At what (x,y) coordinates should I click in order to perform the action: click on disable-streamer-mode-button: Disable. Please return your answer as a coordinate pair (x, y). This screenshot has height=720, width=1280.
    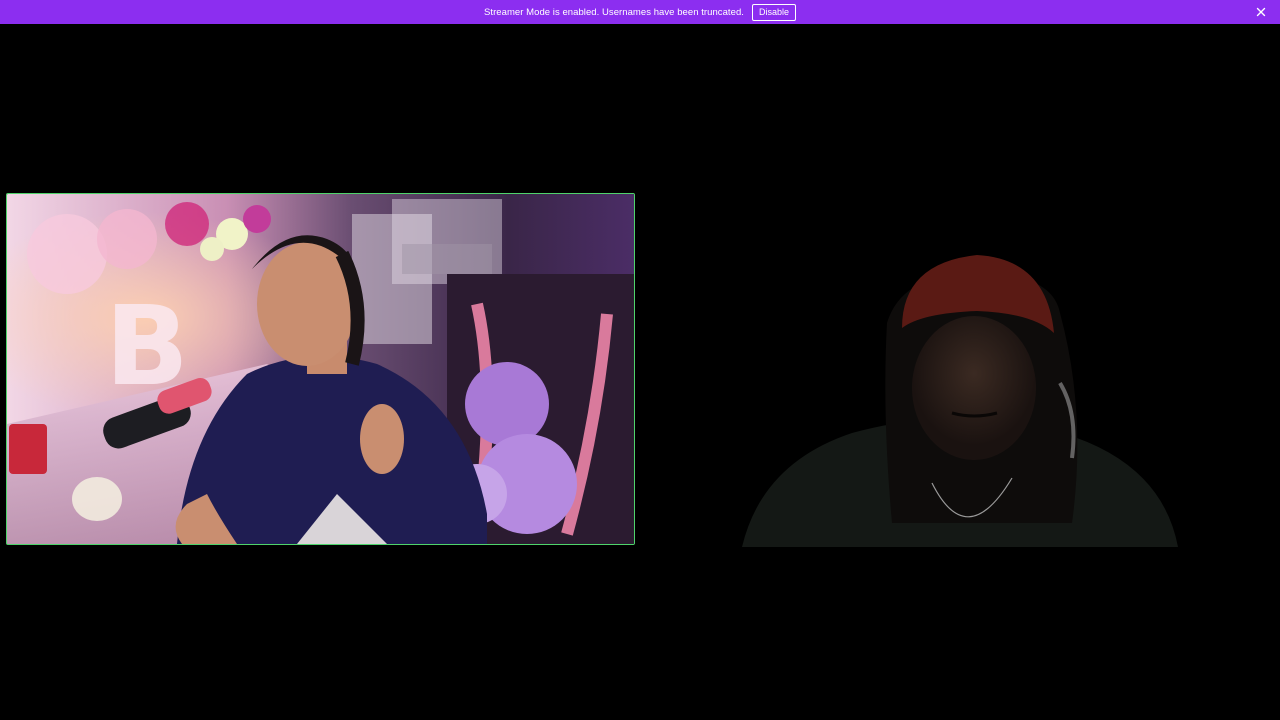
    Looking at the image, I should click on (773, 12).